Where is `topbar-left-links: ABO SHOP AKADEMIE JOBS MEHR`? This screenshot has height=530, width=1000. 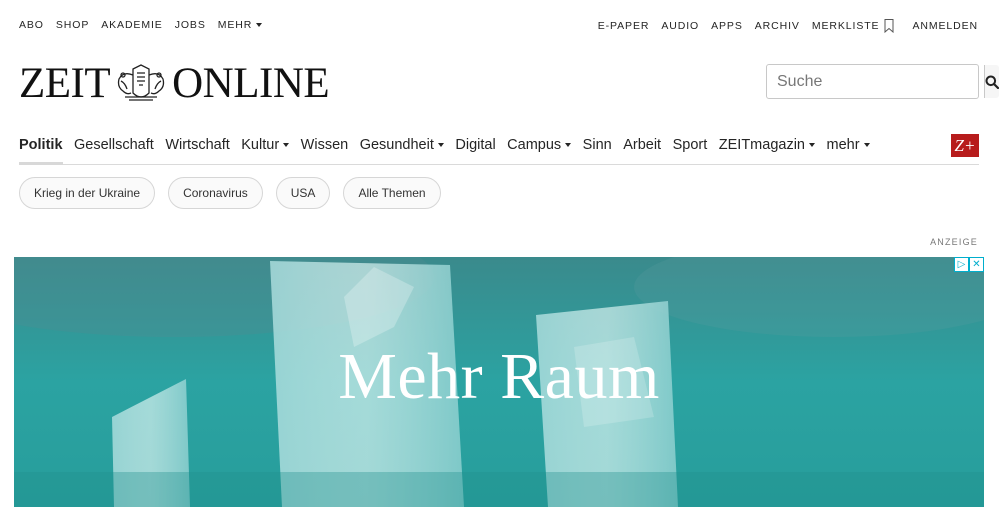
topbar-left-links: ABO SHOP AKADEMIE JOBS MEHR is located at coordinates (141, 25).